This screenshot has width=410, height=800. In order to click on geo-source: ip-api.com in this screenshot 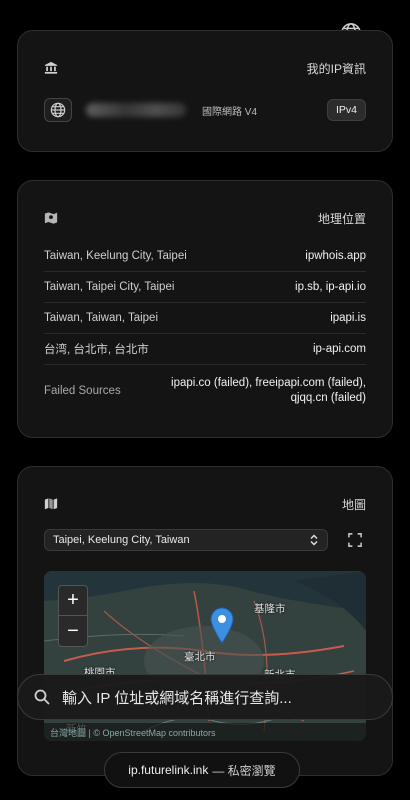, I will do `click(339, 349)`.